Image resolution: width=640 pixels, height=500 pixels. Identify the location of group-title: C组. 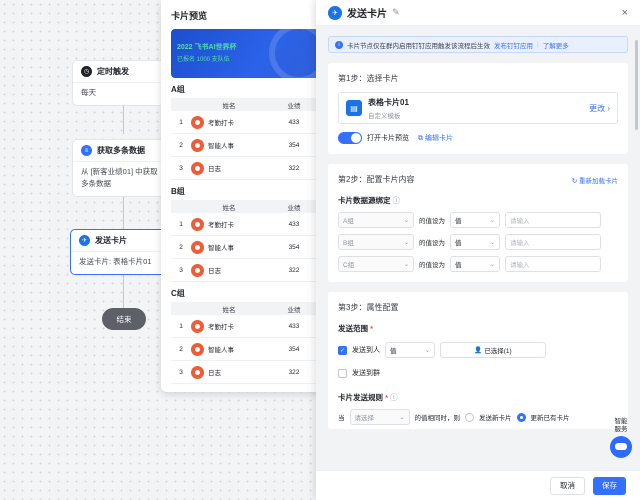
(178, 293).